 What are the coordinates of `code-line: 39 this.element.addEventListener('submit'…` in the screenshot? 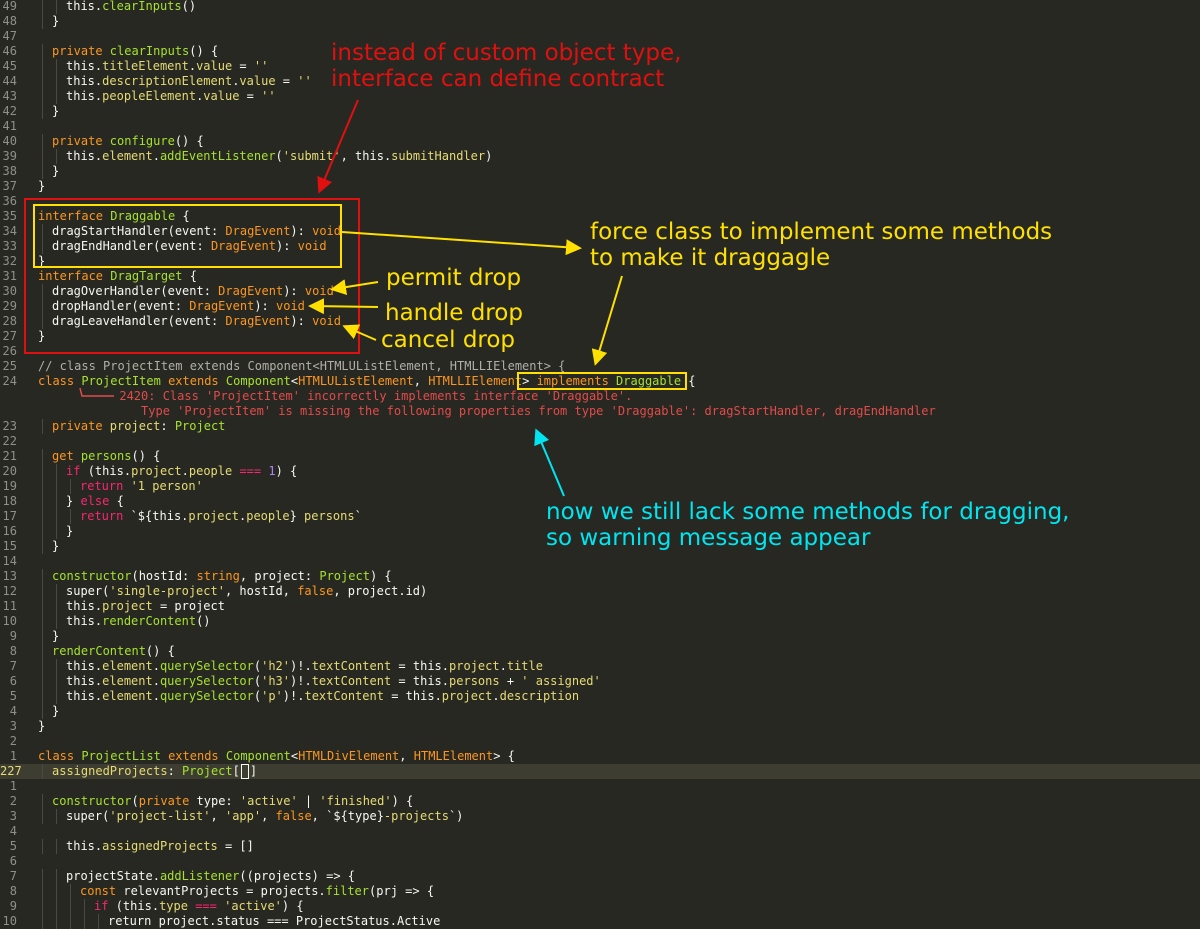 It's located at (600, 156).